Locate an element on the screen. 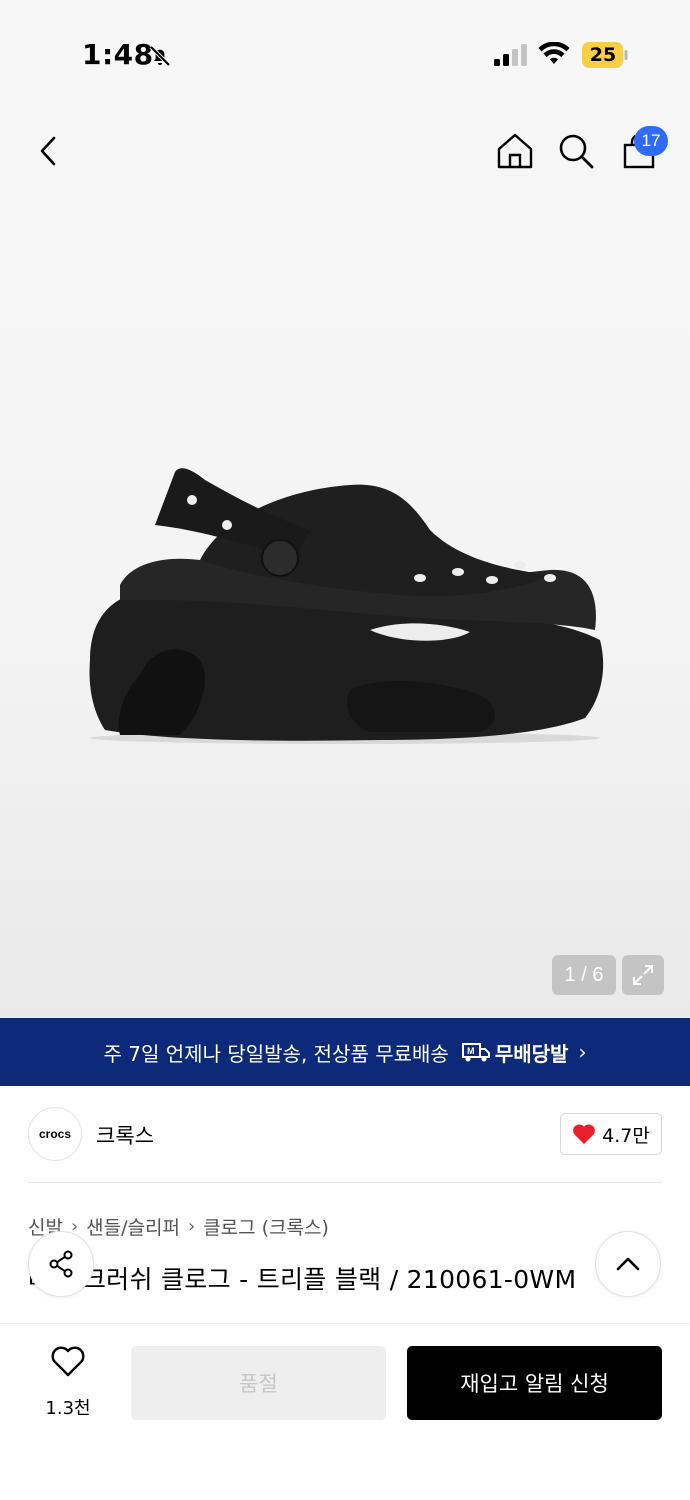 Image resolution: width=690 pixels, height=1500 pixels. service-name: 무배당발 is located at coordinates (531, 1053).